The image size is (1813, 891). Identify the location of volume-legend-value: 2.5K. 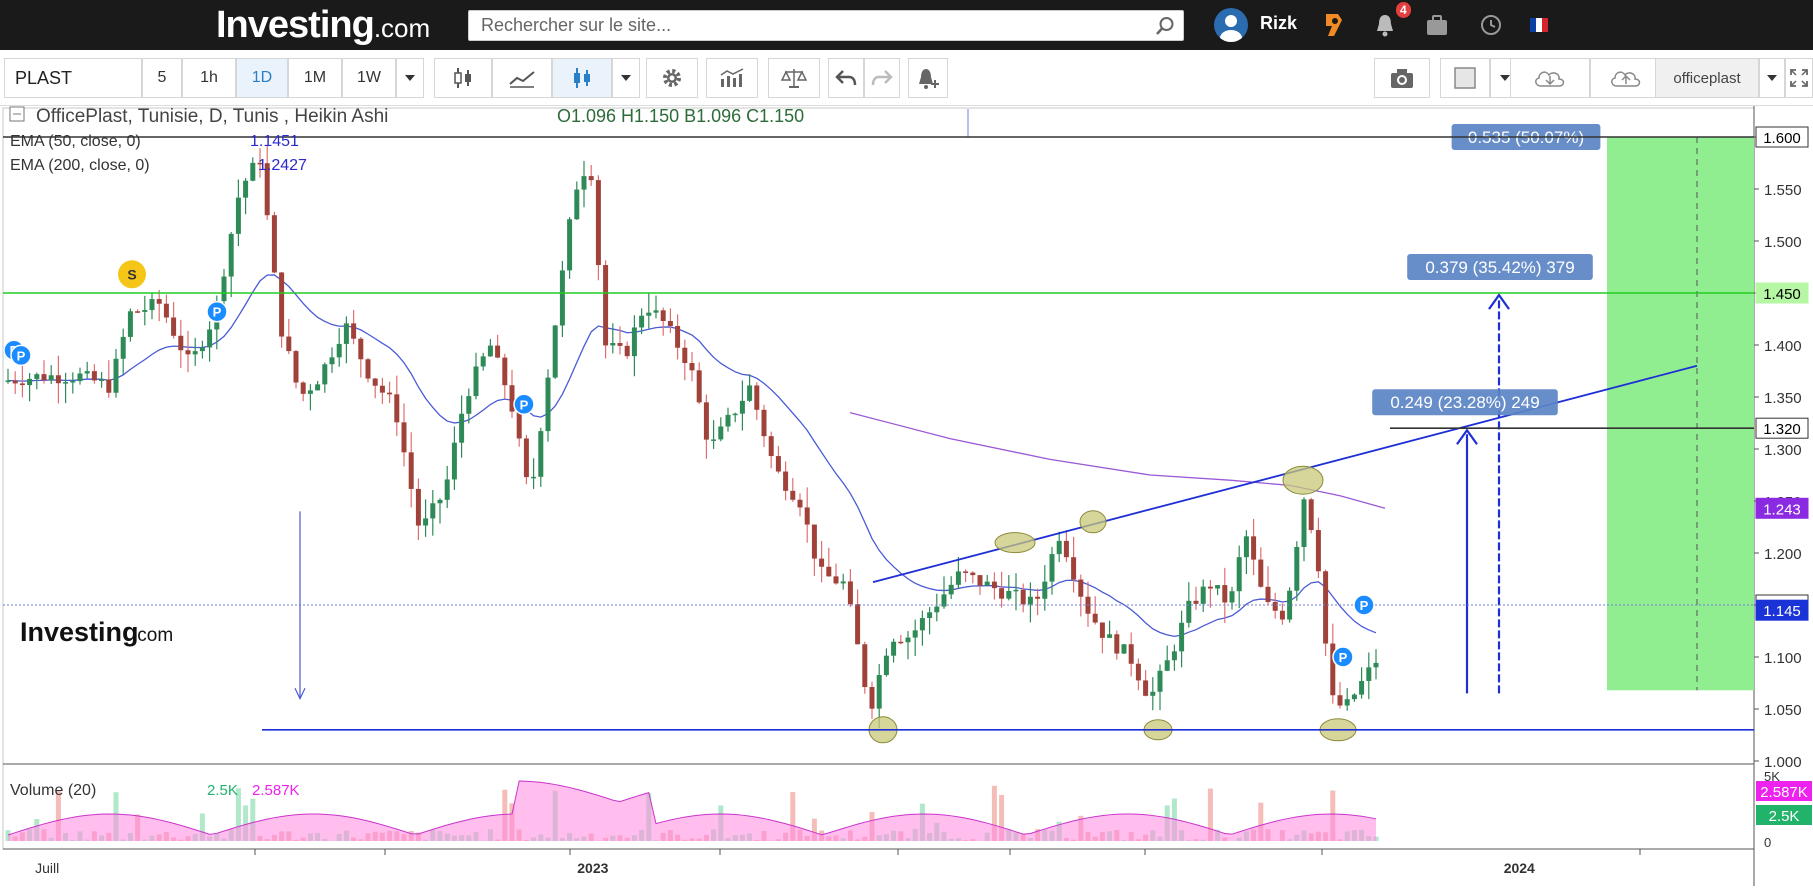
(222, 790).